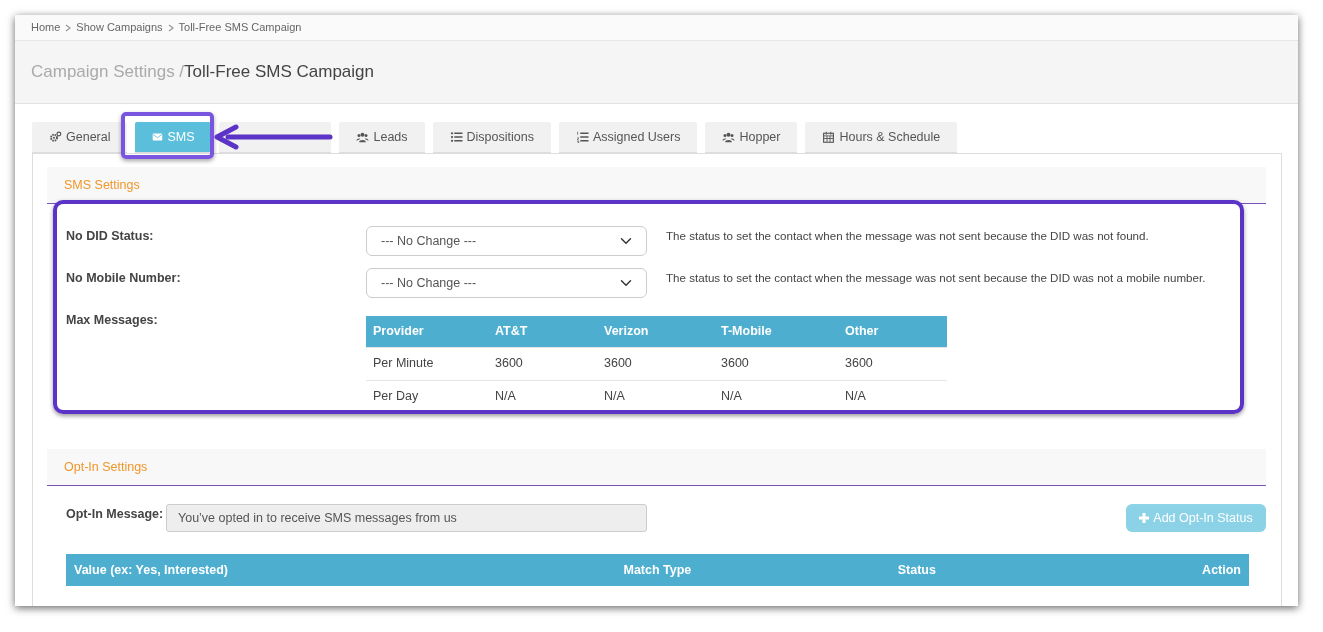 This screenshot has height=632, width=1323. Describe the element at coordinates (427, 363) in the screenshot. I see `table-cell: Per Minute` at that location.